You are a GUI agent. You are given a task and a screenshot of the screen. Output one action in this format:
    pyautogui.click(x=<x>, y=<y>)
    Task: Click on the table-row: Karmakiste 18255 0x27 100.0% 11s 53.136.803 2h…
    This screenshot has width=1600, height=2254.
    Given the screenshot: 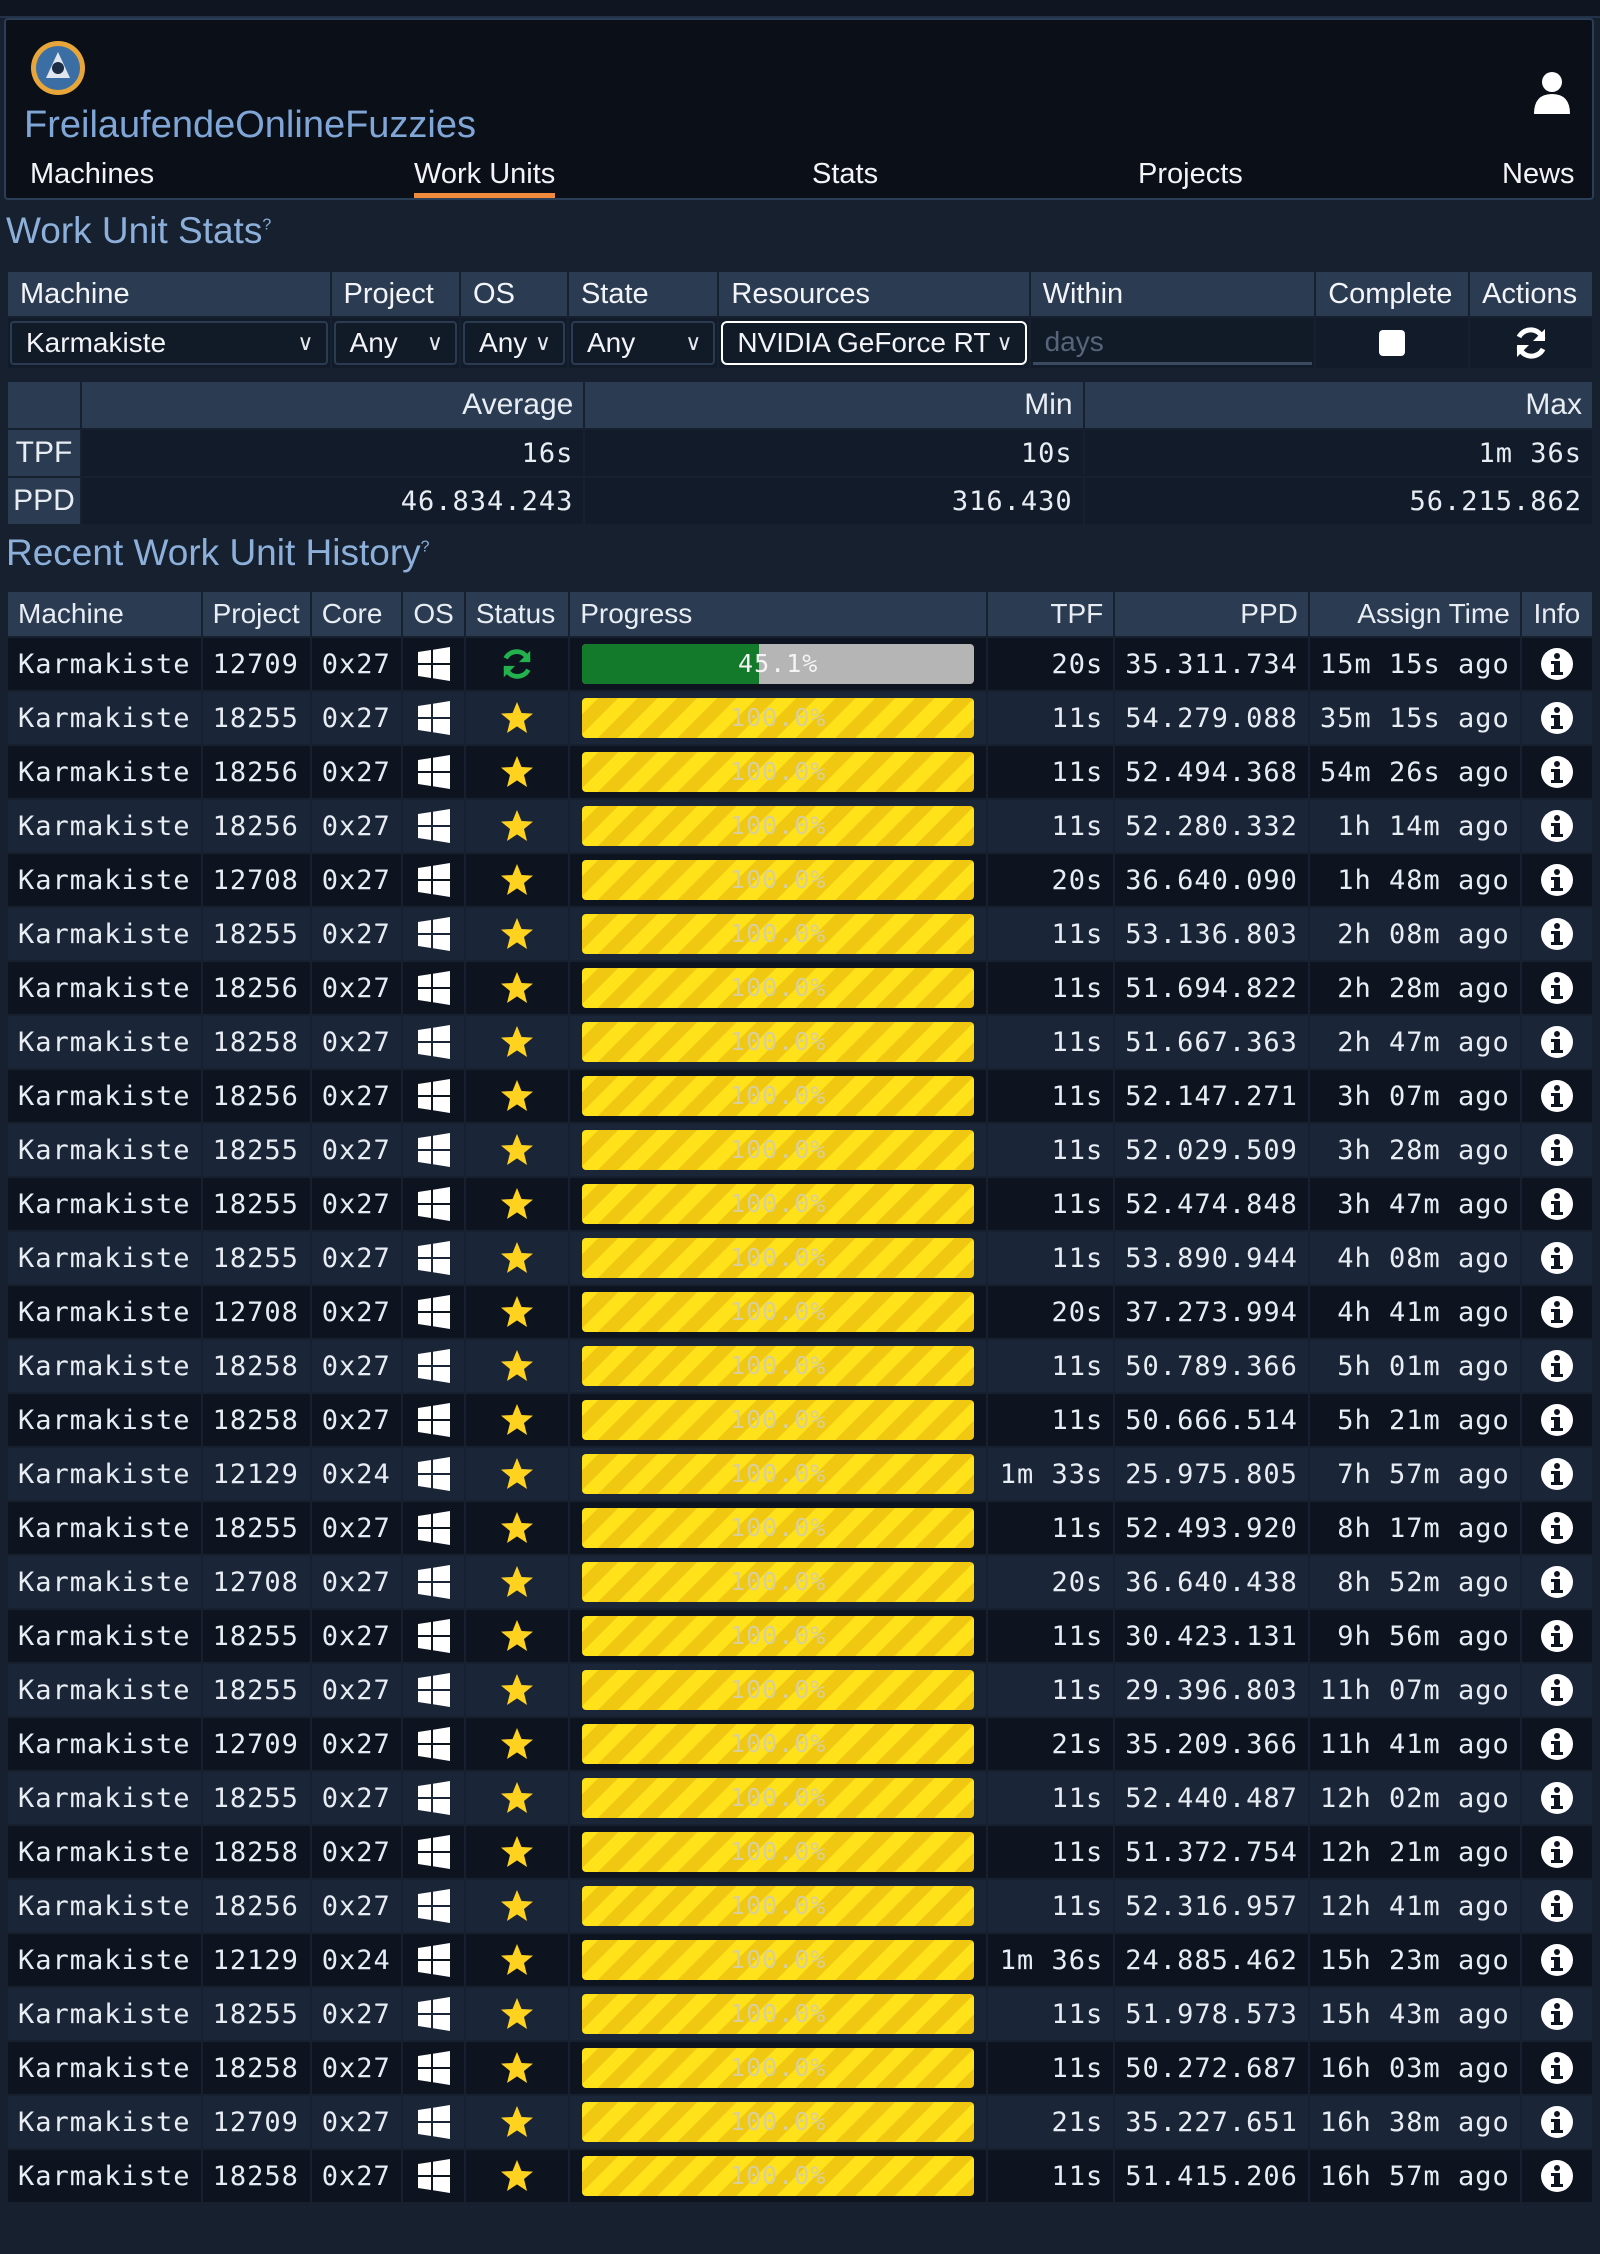 What is the action you would take?
    pyautogui.click(x=800, y=934)
    